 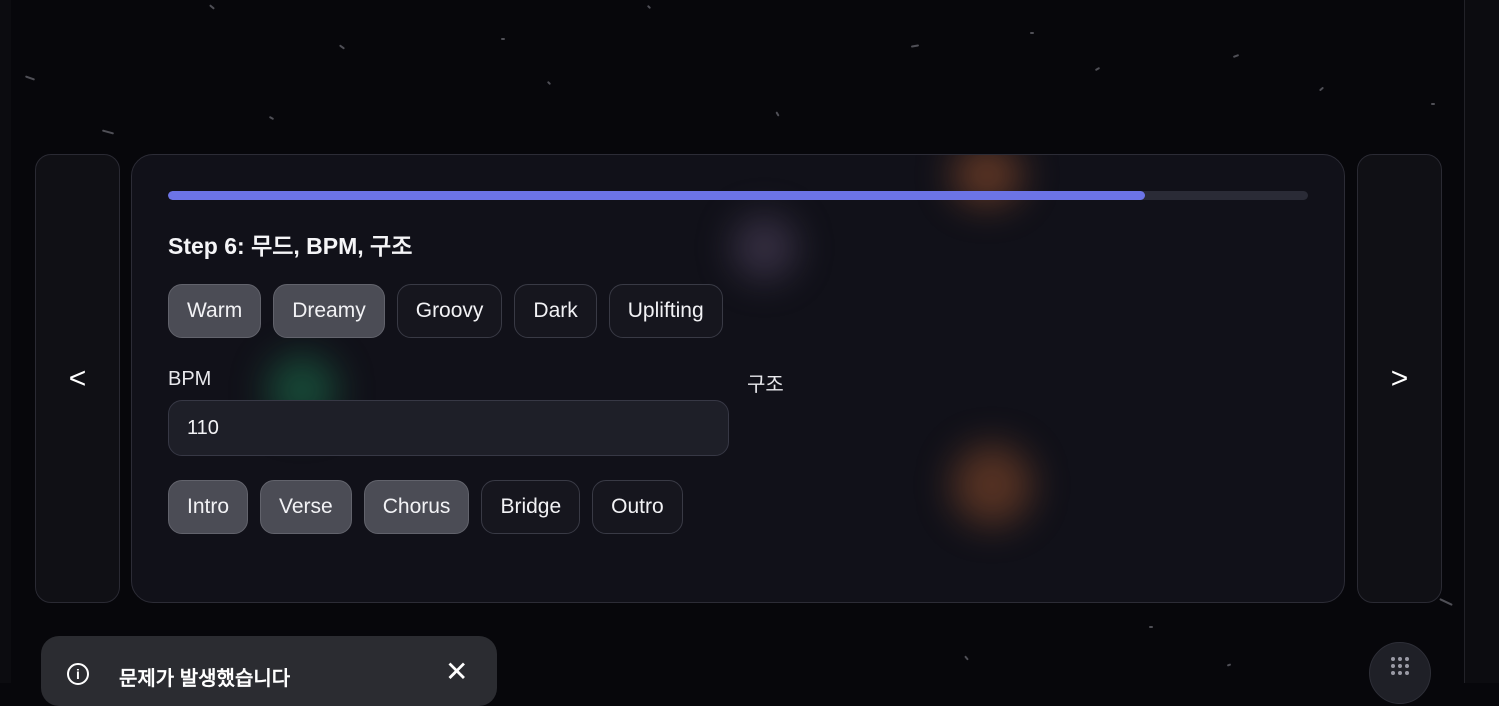 I want to click on next-step-button: >, so click(x=1399, y=378).